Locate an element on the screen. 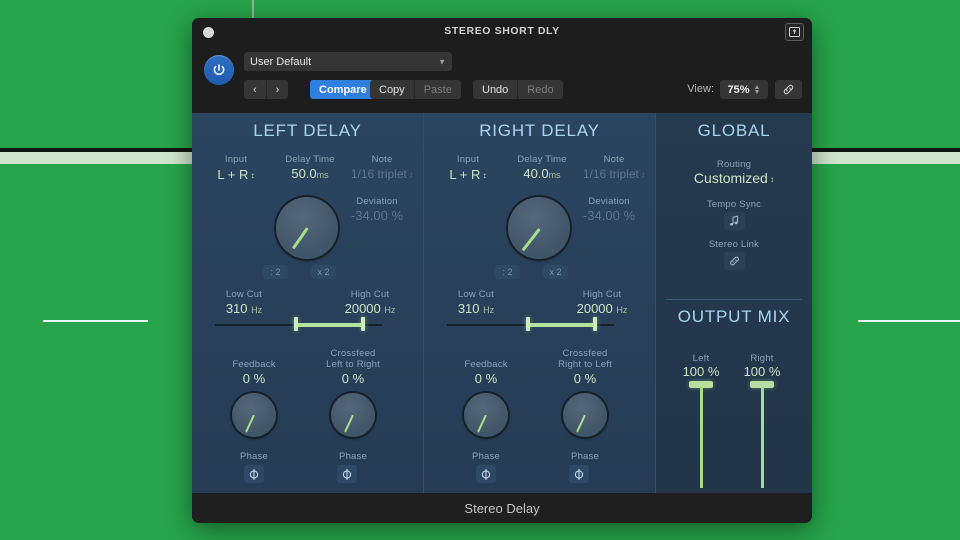 Image resolution: width=960 pixels, height=540 pixels. right-crossfeed-phase-label: Phase is located at coordinates (585, 456).